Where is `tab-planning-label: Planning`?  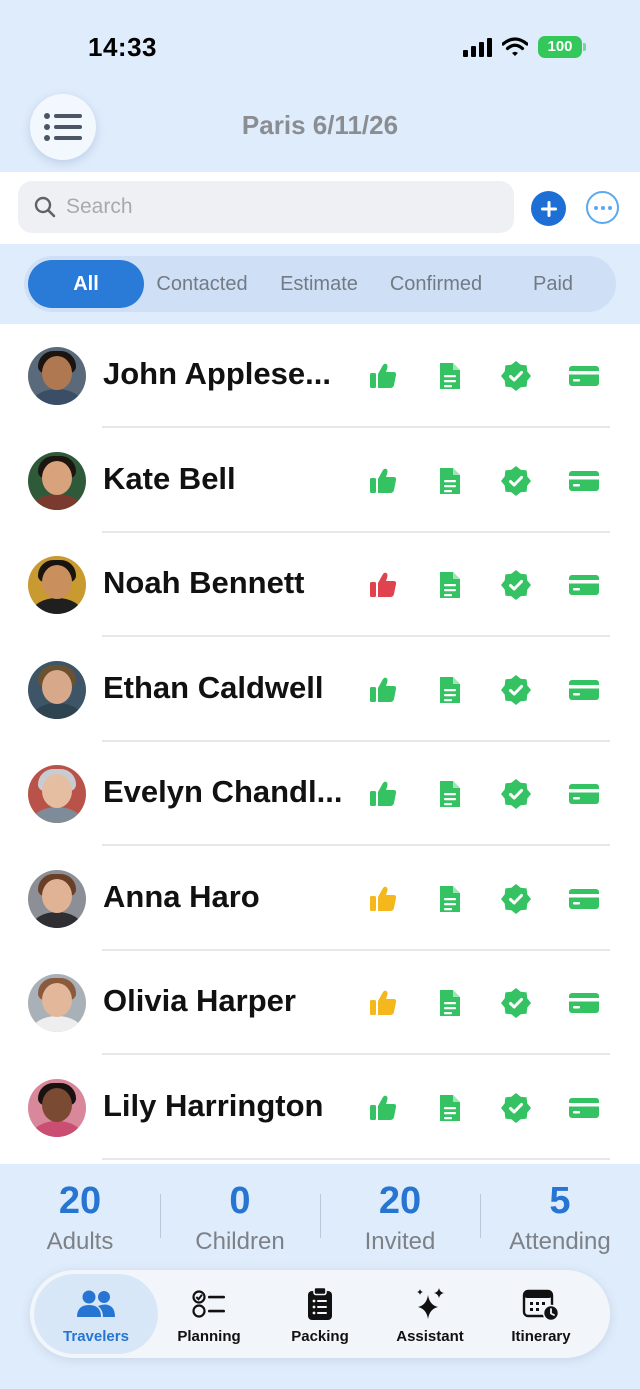
tab-planning-label: Planning is located at coordinates (209, 1336).